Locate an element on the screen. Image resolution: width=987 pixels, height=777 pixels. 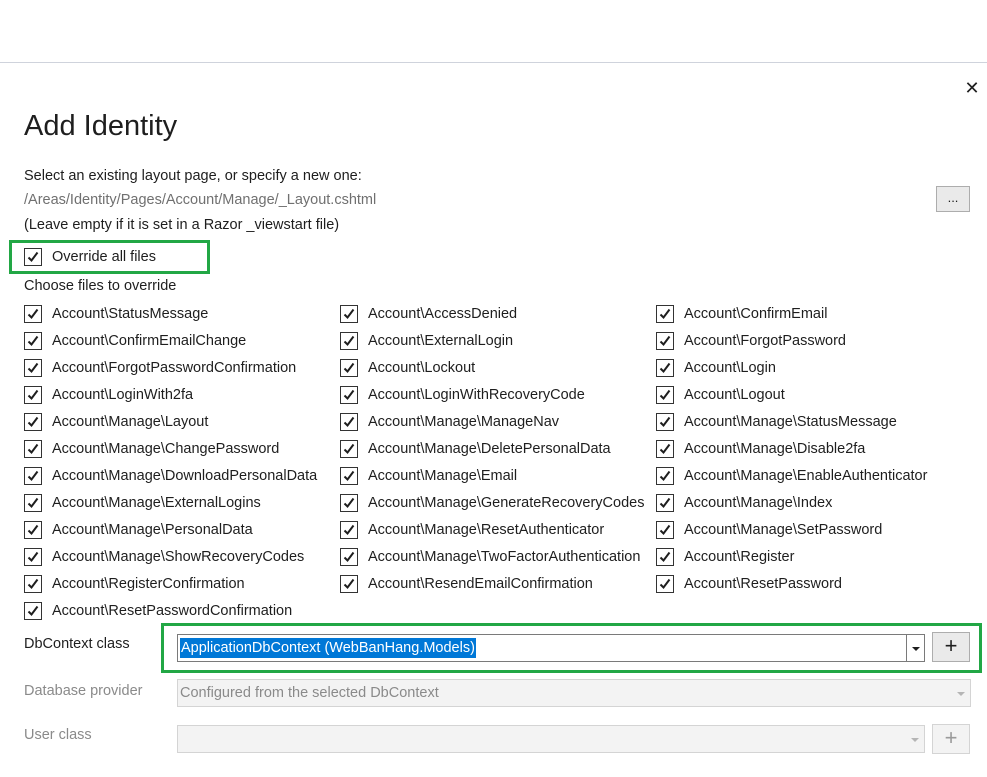
file-checkbox: Account\Manage\Email is located at coordinates (428, 476).